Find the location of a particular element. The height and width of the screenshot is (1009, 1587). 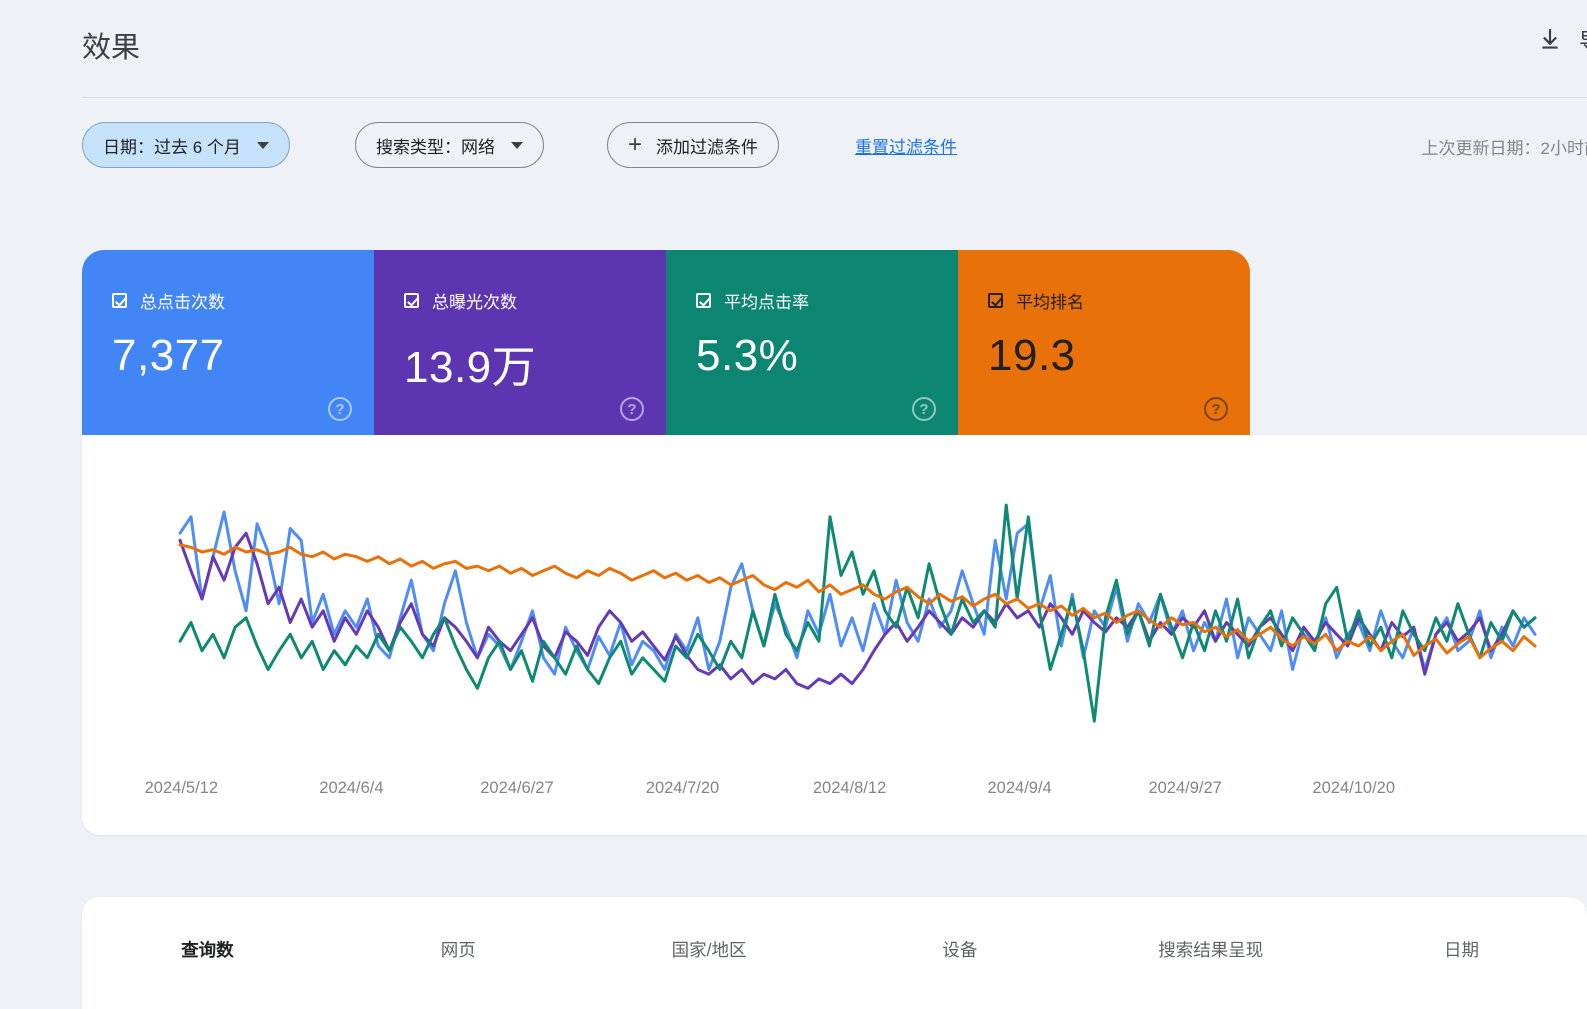

metric-card-ctr: 平均点击率 5.3% ? is located at coordinates (812, 342).